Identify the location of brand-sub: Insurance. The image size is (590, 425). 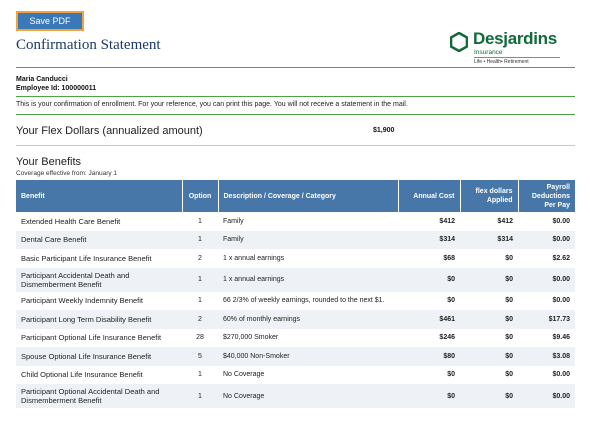
(488, 52).